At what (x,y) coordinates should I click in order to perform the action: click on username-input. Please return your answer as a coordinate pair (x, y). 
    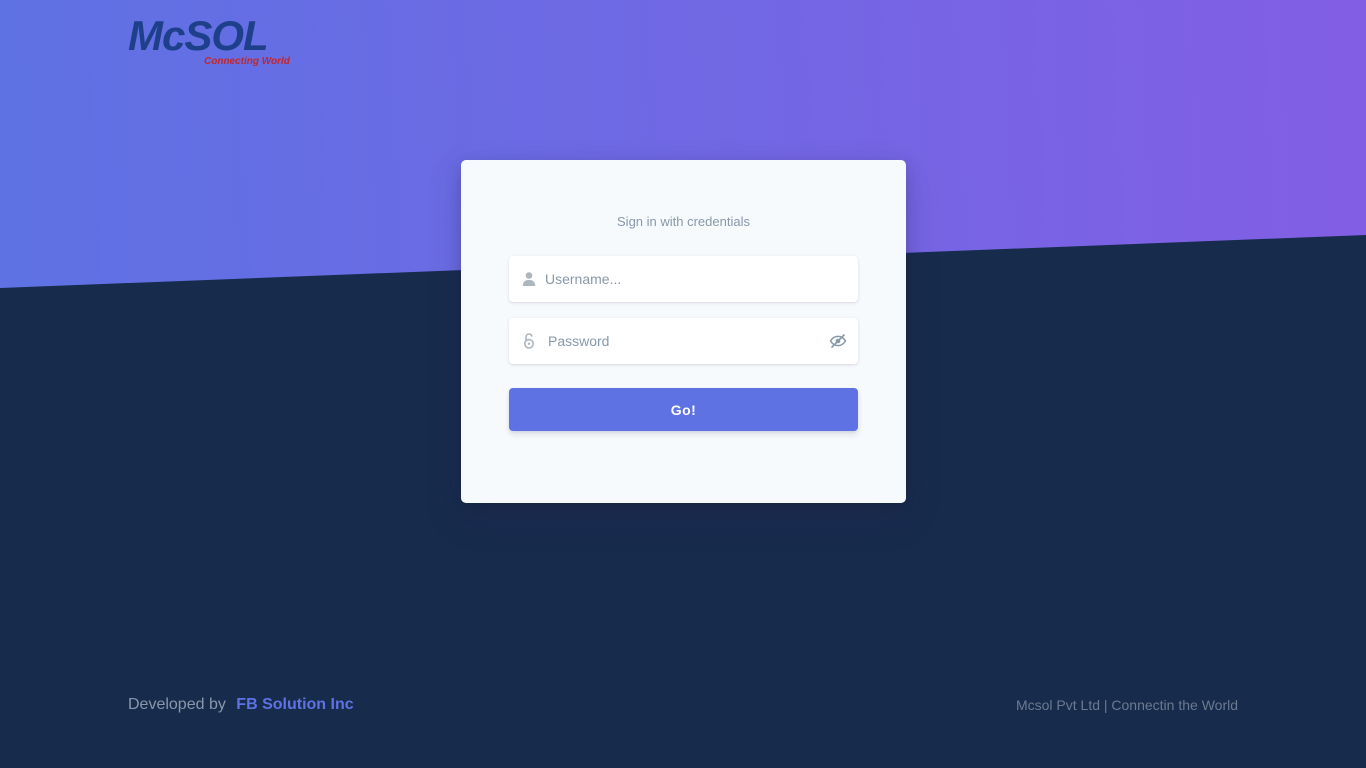
    Looking at the image, I should click on (685, 279).